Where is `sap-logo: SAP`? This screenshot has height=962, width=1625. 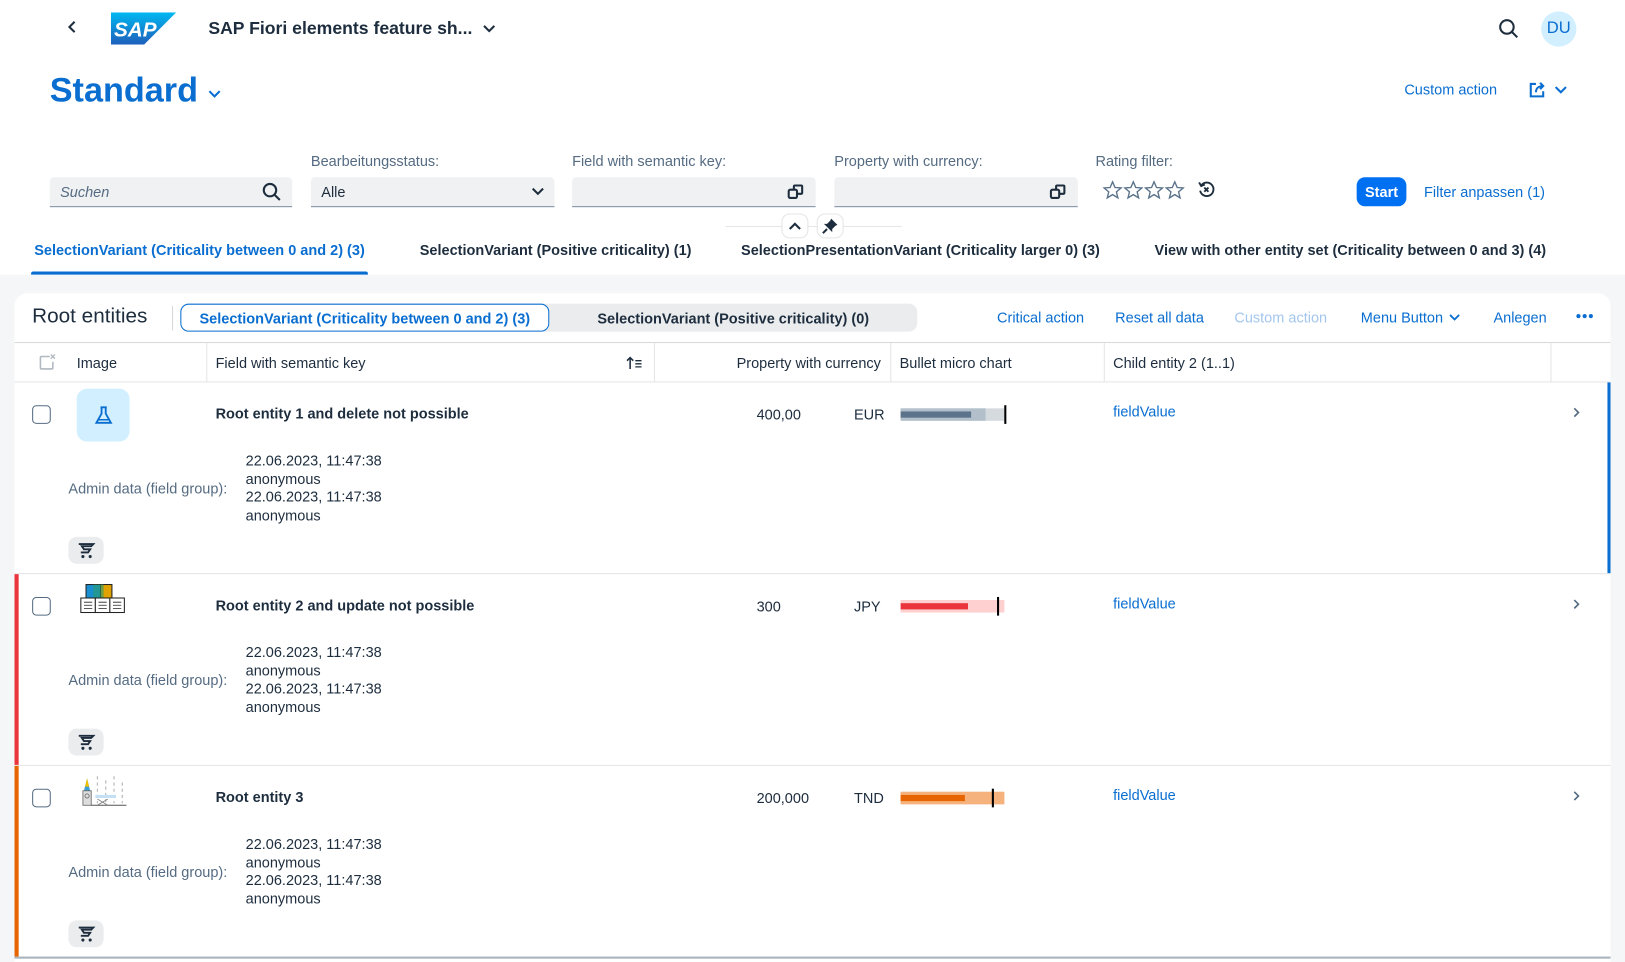 sap-logo: SAP is located at coordinates (143, 28).